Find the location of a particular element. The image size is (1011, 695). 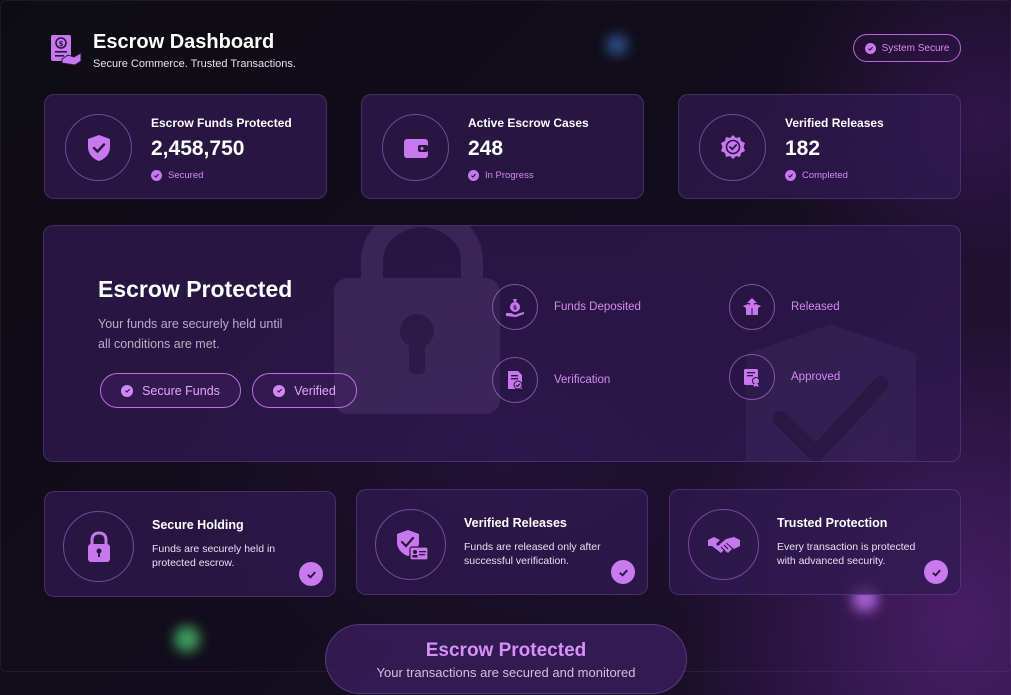

stat-card-funds-protected: Escrow Funds Protected 2,458,750 Secured is located at coordinates (185, 146).